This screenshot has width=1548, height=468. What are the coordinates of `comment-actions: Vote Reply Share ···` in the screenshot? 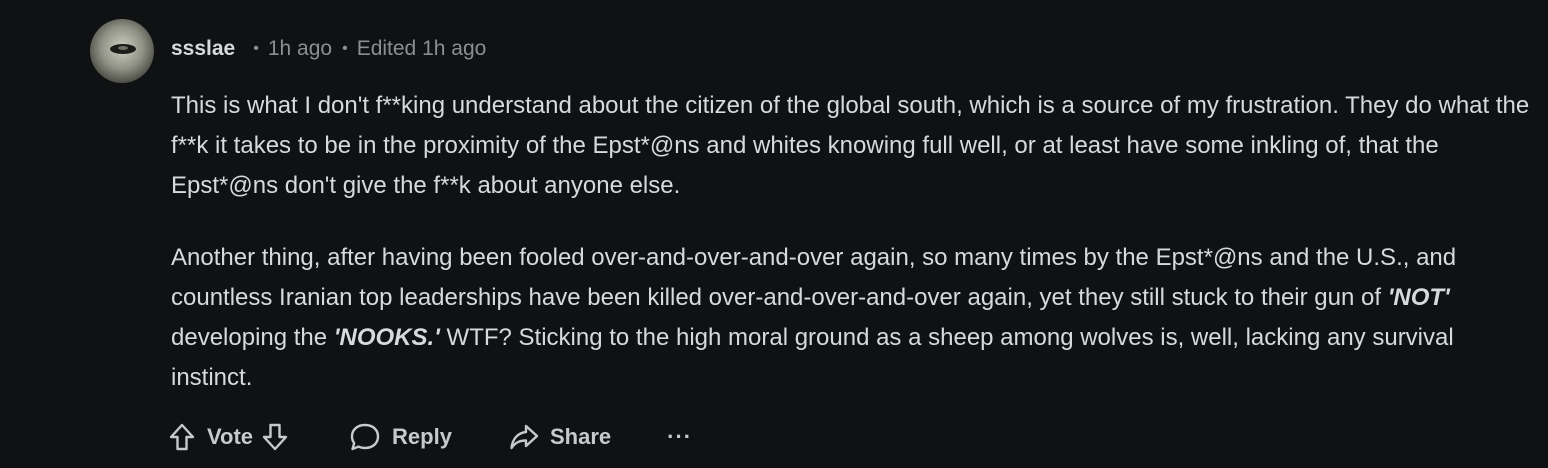 It's located at (430, 437).